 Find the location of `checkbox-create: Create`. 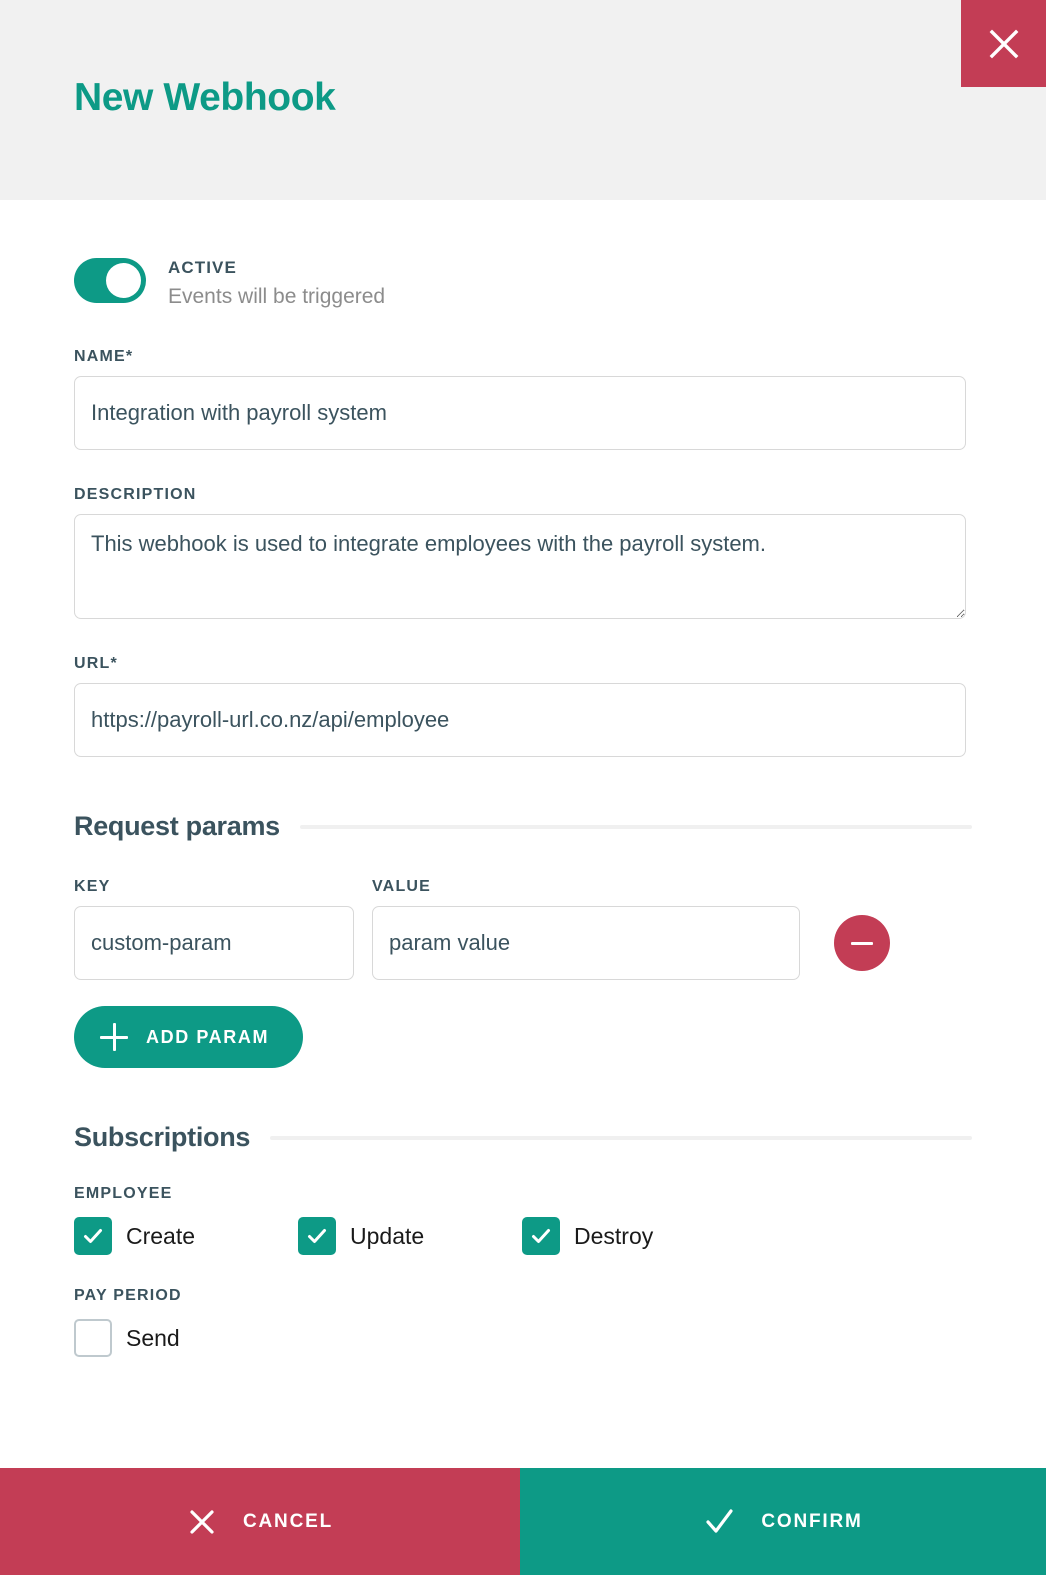

checkbox-create: Create is located at coordinates (186, 1236).